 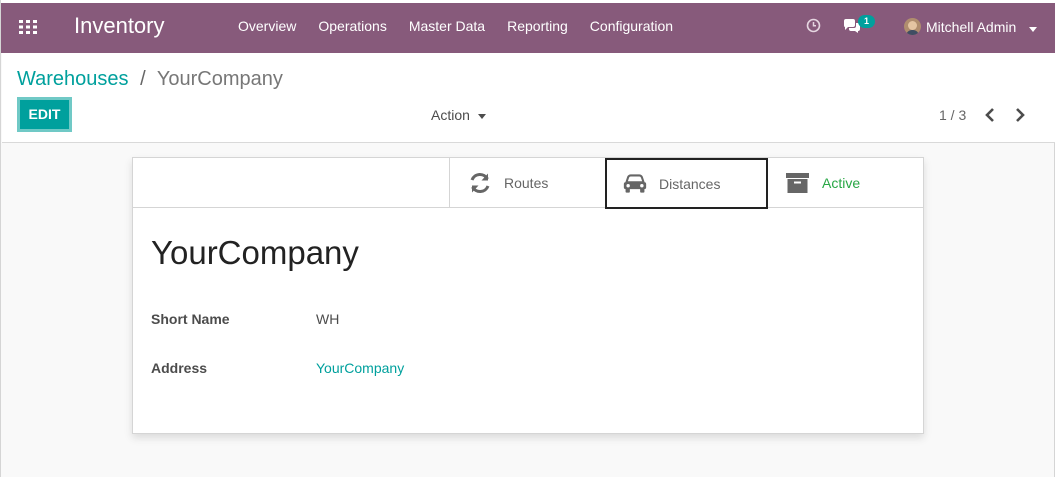 I want to click on distances-button: Distances, so click(x=686, y=183).